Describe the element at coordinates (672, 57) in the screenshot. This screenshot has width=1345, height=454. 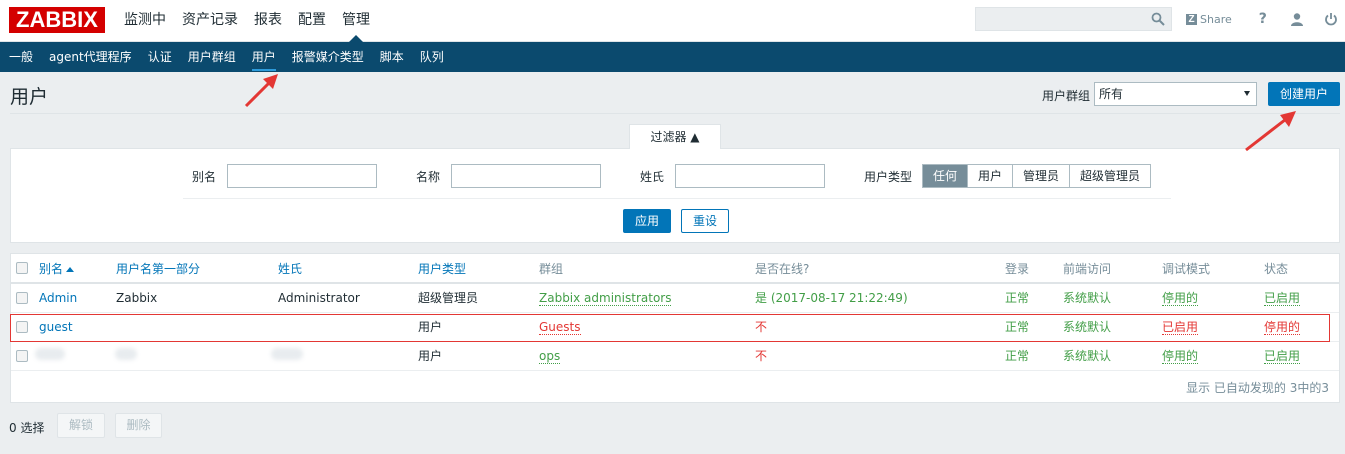
I see `sub-menu: 一般 agent代理程序 认证 用户群组 用户 报警媒介类型 脚本 队列` at that location.